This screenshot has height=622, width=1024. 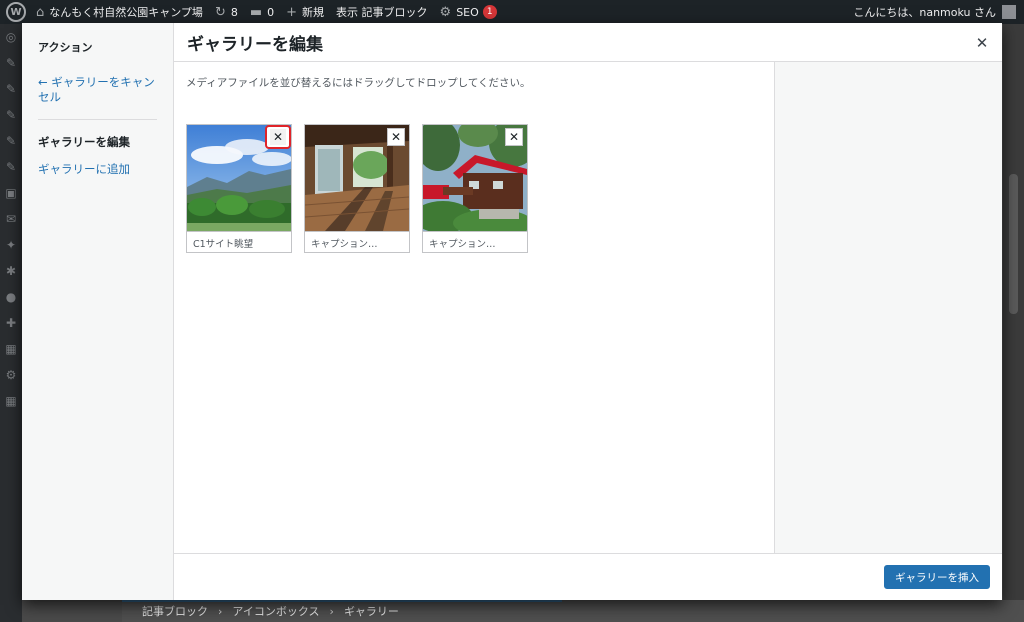 I want to click on breadcrumb-item: アイコンボックス, so click(x=275, y=611).